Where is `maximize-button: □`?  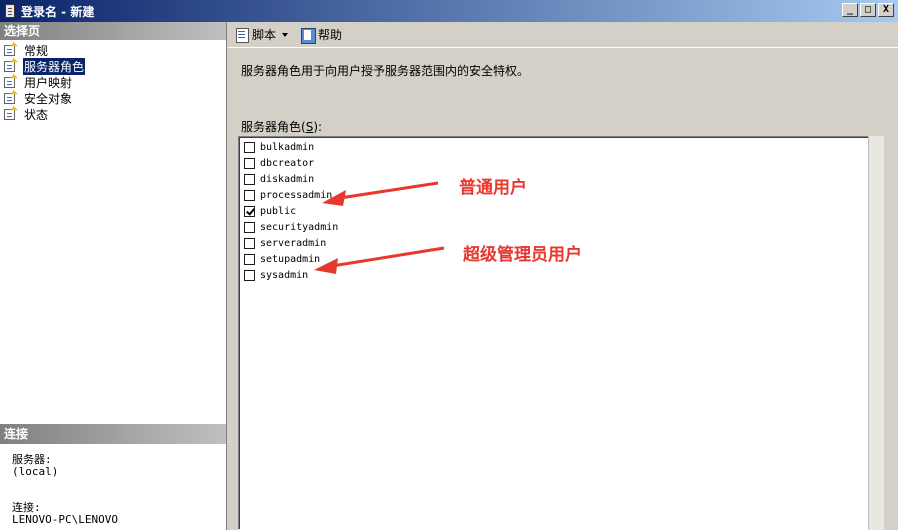
maximize-button: □ is located at coordinates (868, 10).